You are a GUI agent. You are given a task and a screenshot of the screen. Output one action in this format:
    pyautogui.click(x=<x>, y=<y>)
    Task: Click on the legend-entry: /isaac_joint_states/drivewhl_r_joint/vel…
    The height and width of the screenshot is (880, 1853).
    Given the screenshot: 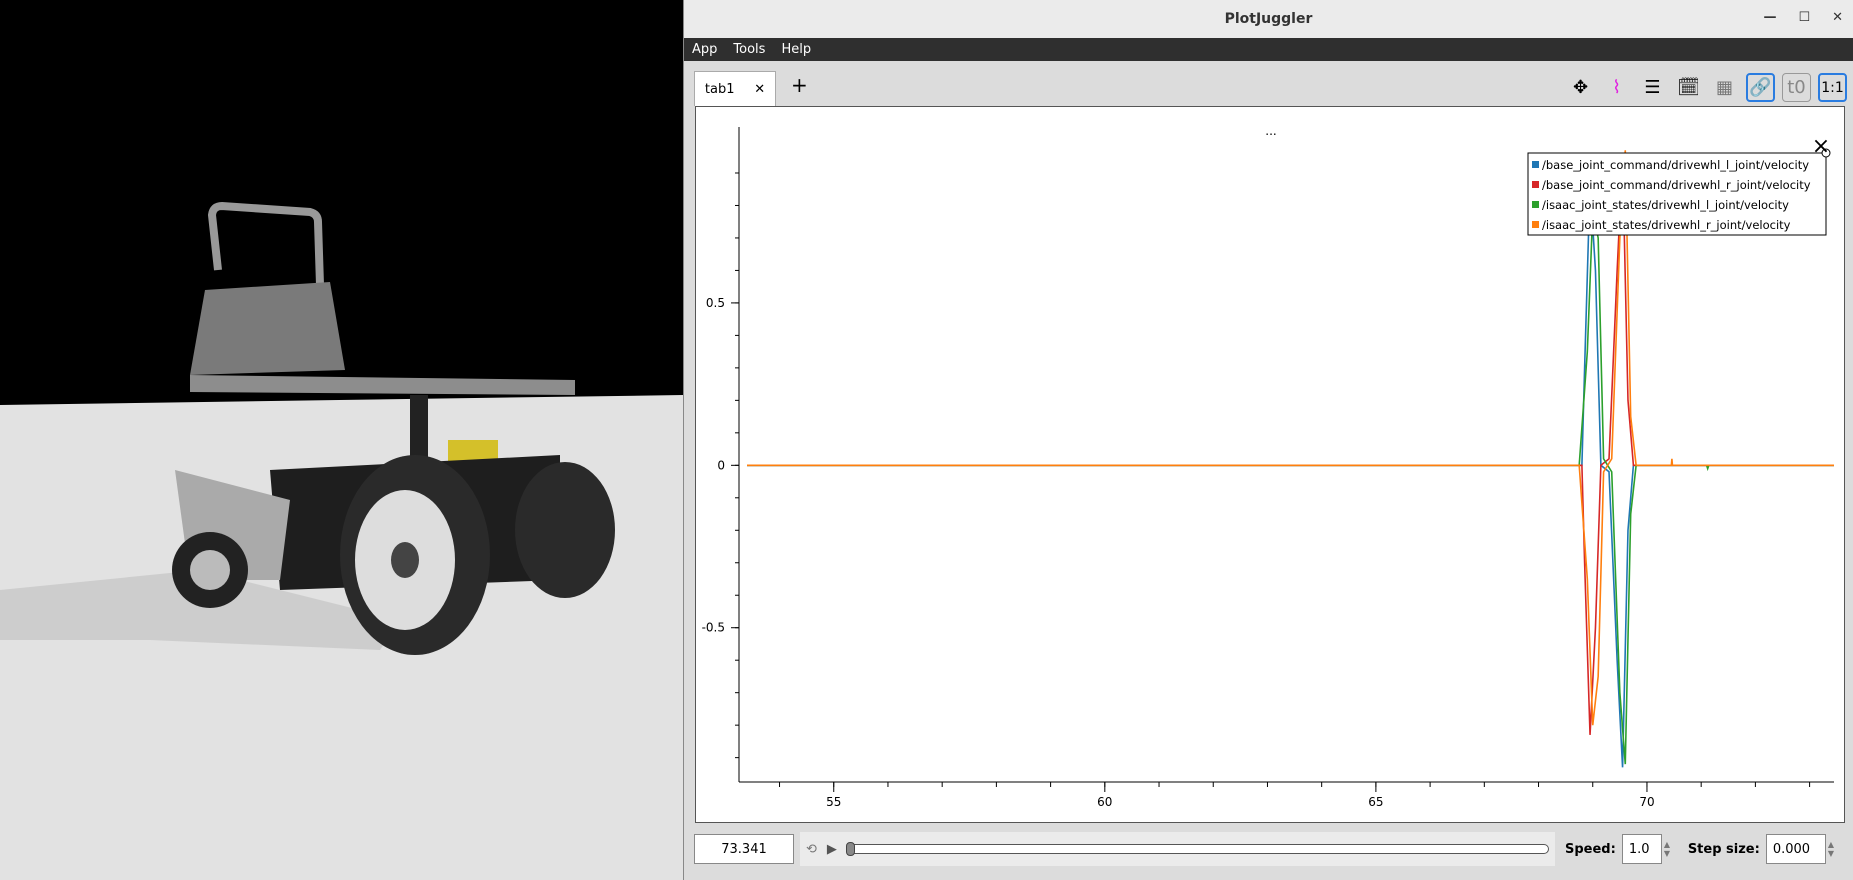 What is the action you would take?
    pyautogui.click(x=1666, y=225)
    